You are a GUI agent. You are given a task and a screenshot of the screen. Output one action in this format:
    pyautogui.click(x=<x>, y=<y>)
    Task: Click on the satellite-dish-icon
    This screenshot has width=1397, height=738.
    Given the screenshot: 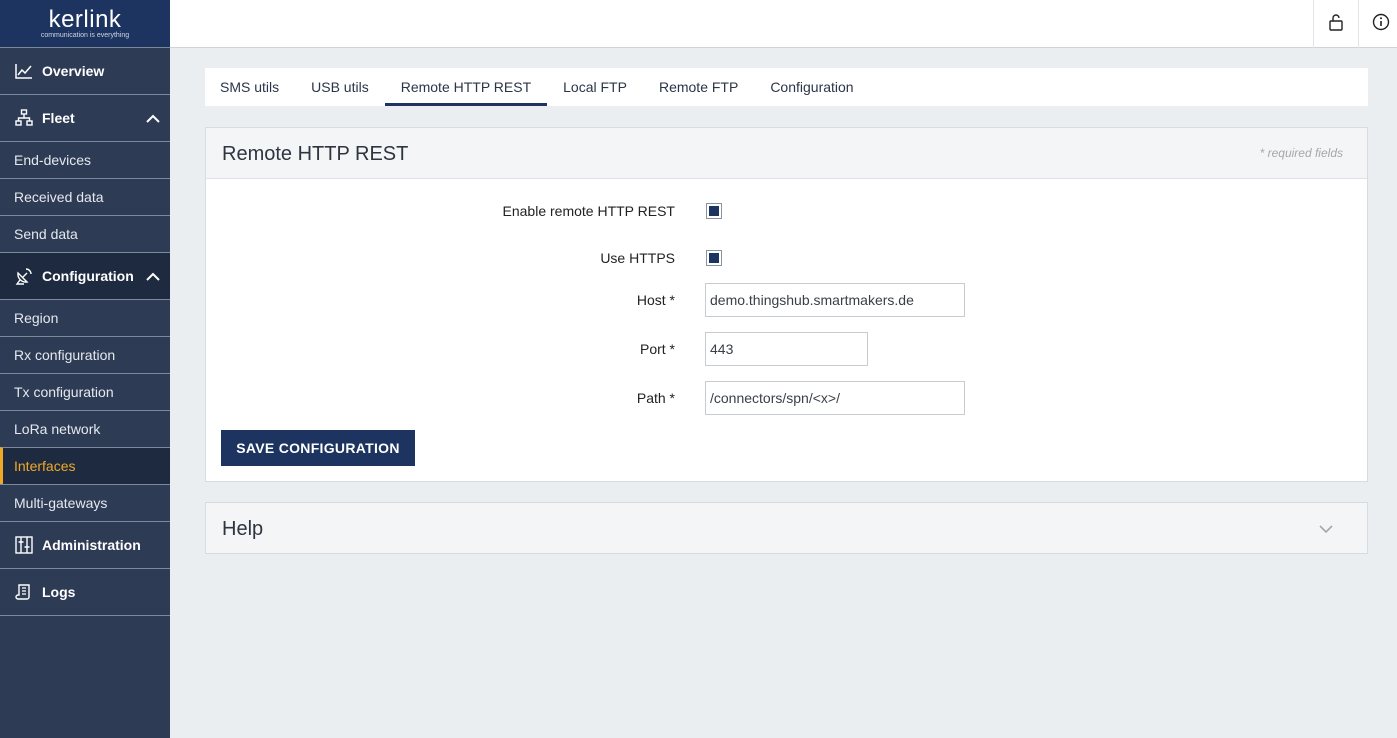 What is the action you would take?
    pyautogui.click(x=24, y=276)
    